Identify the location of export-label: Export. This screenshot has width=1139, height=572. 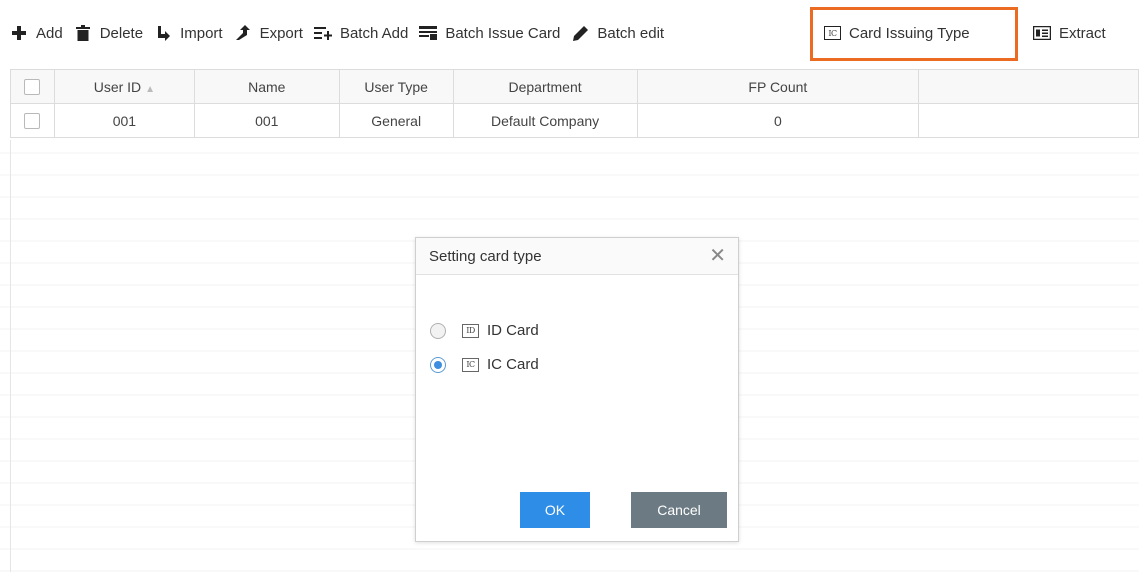
(281, 33).